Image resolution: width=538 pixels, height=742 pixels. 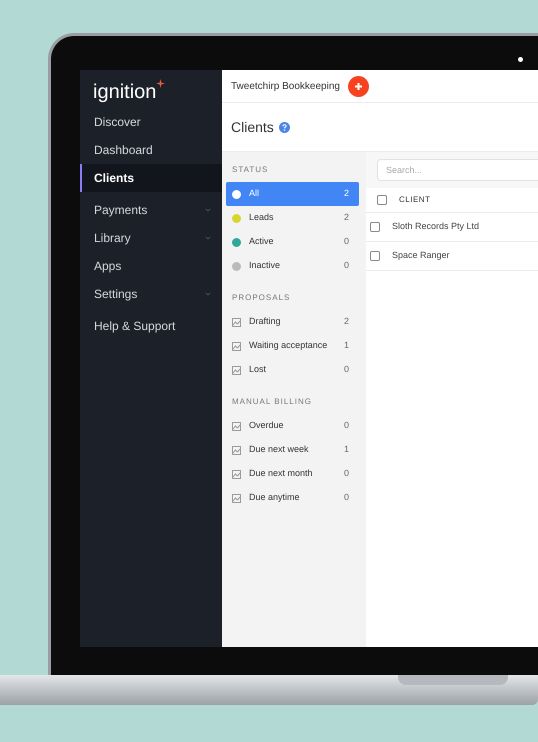 What do you see at coordinates (262, 241) in the screenshot?
I see `filter-label: Active` at bounding box center [262, 241].